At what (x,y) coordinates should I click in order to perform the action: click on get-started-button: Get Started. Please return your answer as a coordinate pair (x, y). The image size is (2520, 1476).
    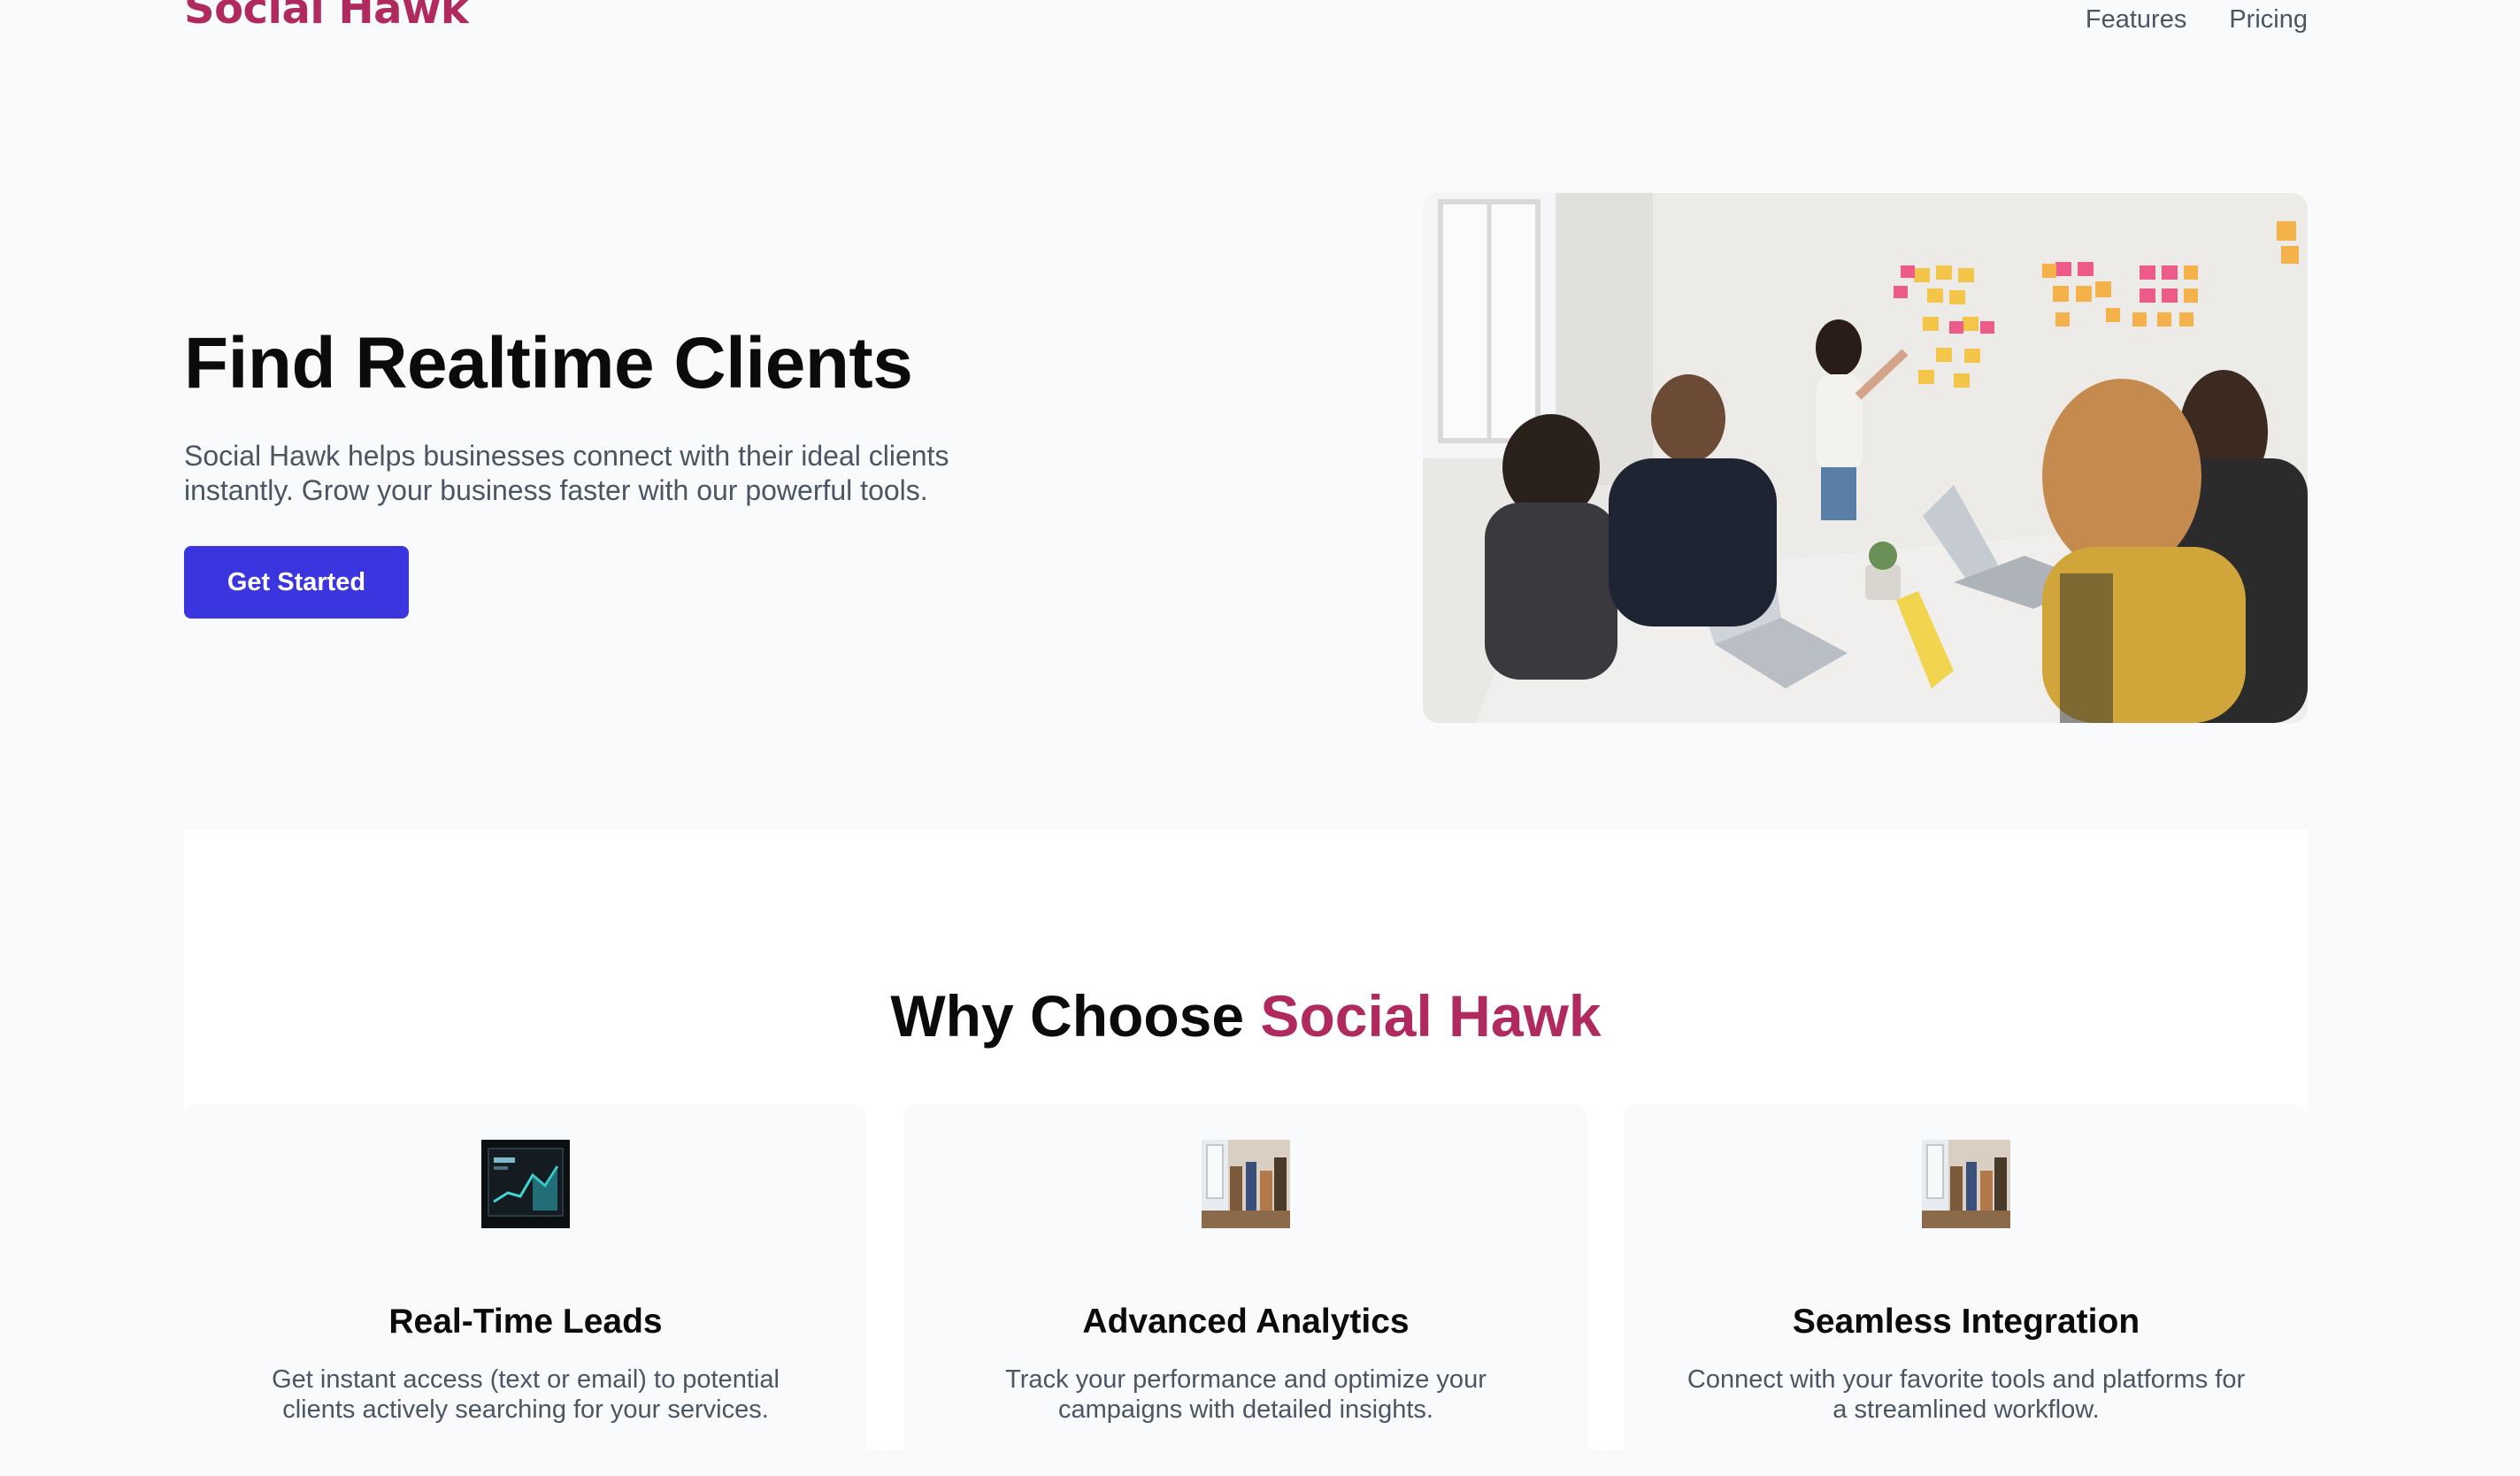
    Looking at the image, I should click on (296, 582).